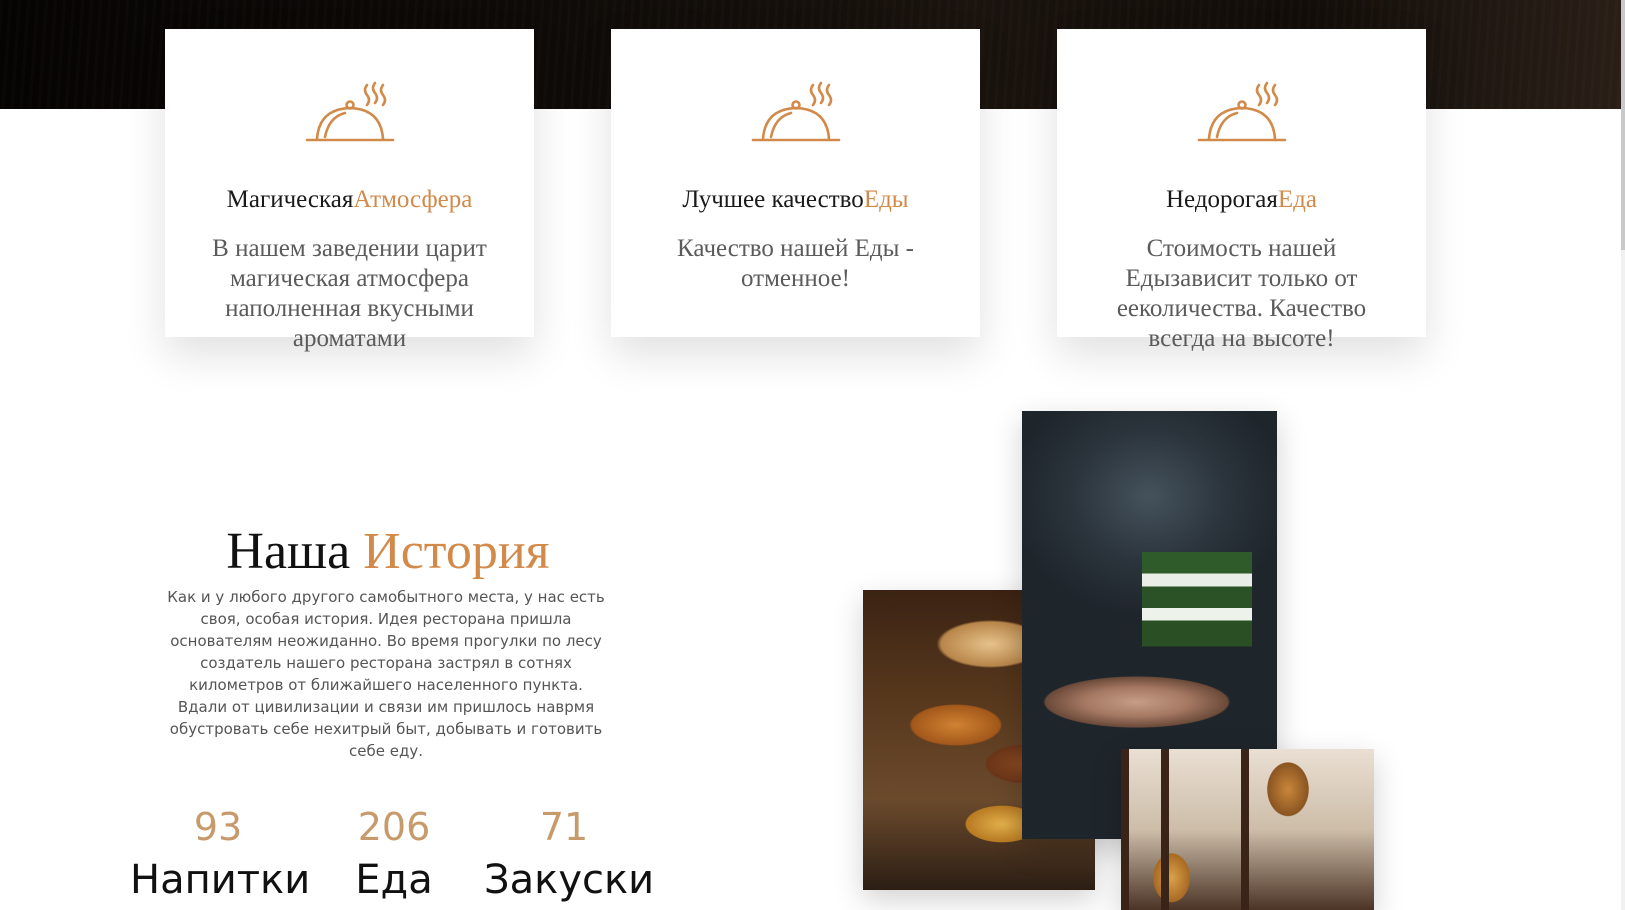 Image resolution: width=1625 pixels, height=910 pixels. What do you see at coordinates (569, 855) in the screenshot?
I see `stat-snacks: 71 Закуски` at bounding box center [569, 855].